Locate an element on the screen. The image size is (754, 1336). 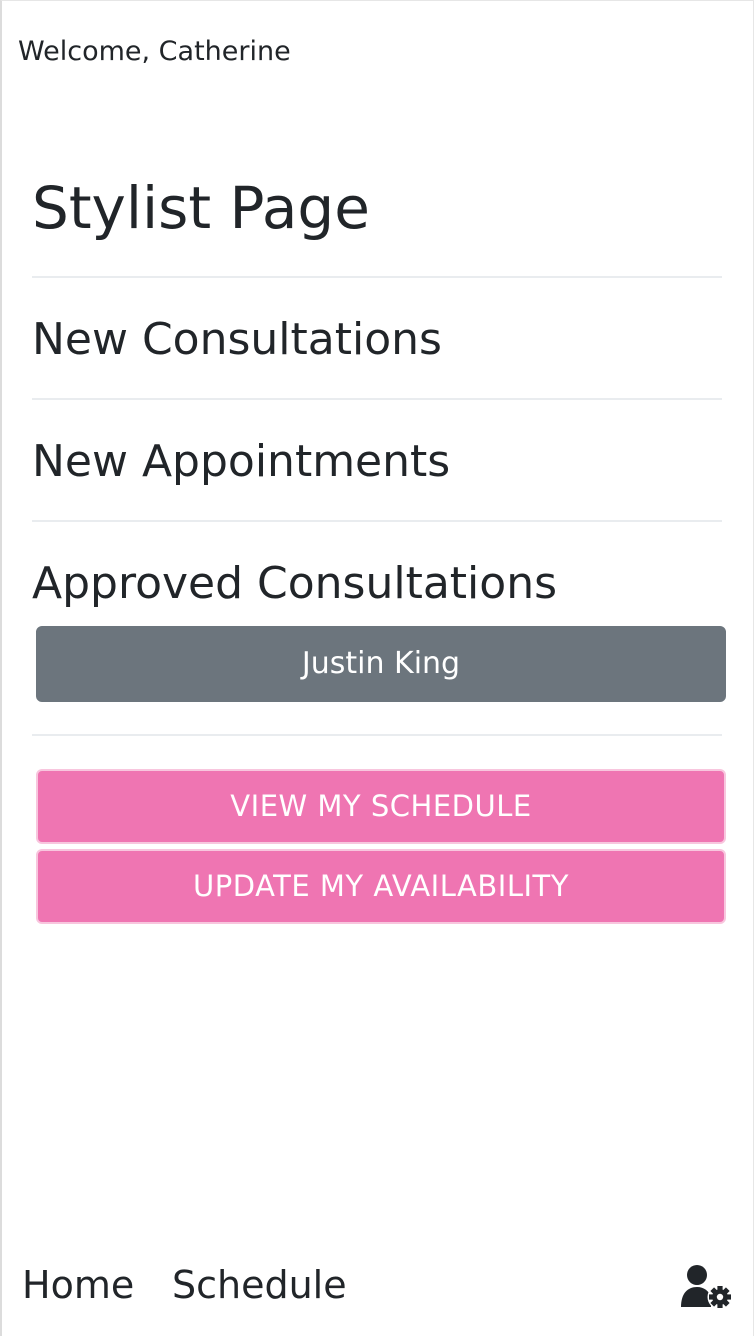
welcome-message: Welcome, Catherine is located at coordinates (154, 51).